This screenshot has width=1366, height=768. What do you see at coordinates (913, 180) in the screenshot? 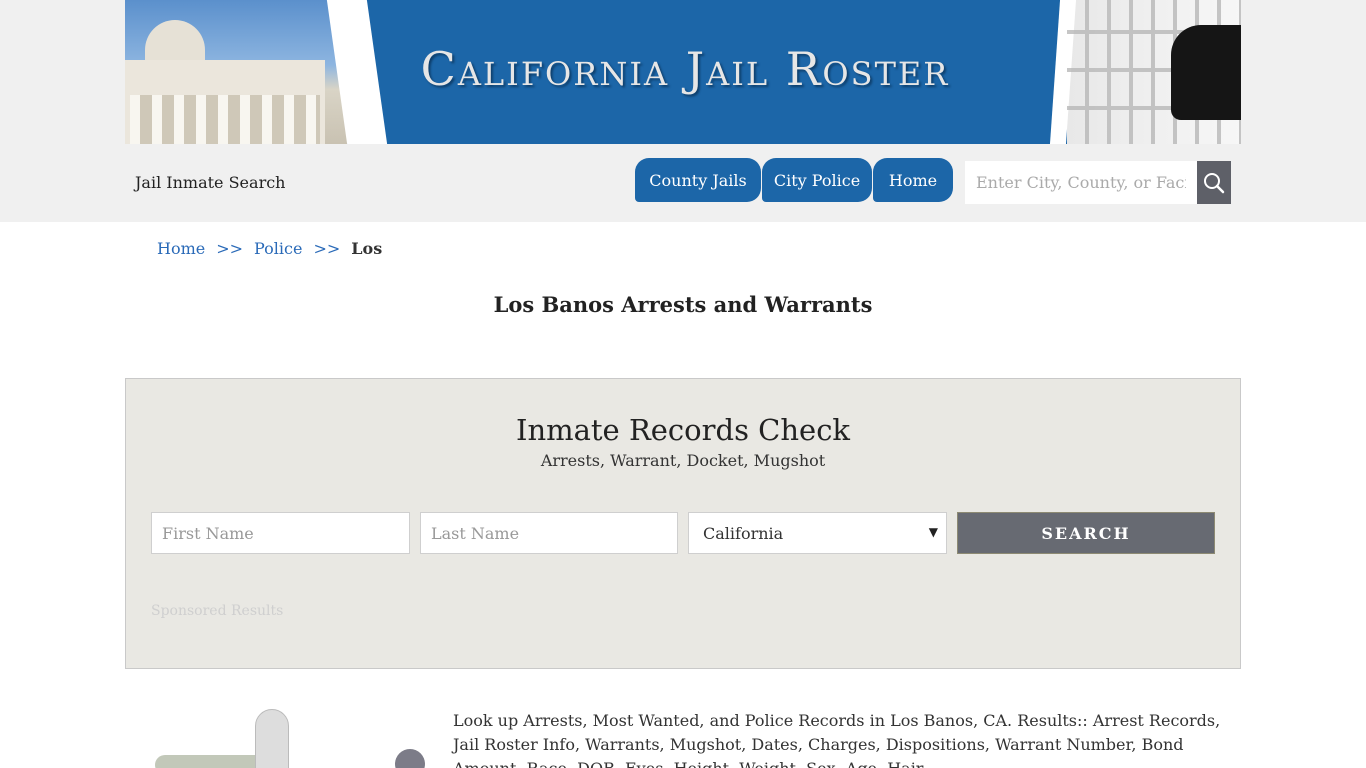
I see `nav-tab-home: Home` at bounding box center [913, 180].